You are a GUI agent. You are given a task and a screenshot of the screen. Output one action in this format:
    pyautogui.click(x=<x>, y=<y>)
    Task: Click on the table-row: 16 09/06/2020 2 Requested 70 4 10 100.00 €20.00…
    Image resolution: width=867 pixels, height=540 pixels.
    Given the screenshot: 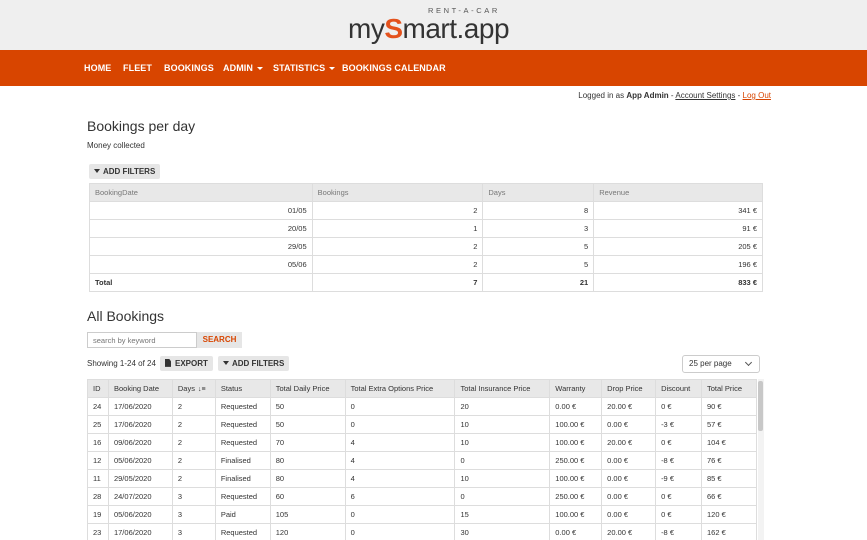 What is the action you would take?
    pyautogui.click(x=422, y=442)
    